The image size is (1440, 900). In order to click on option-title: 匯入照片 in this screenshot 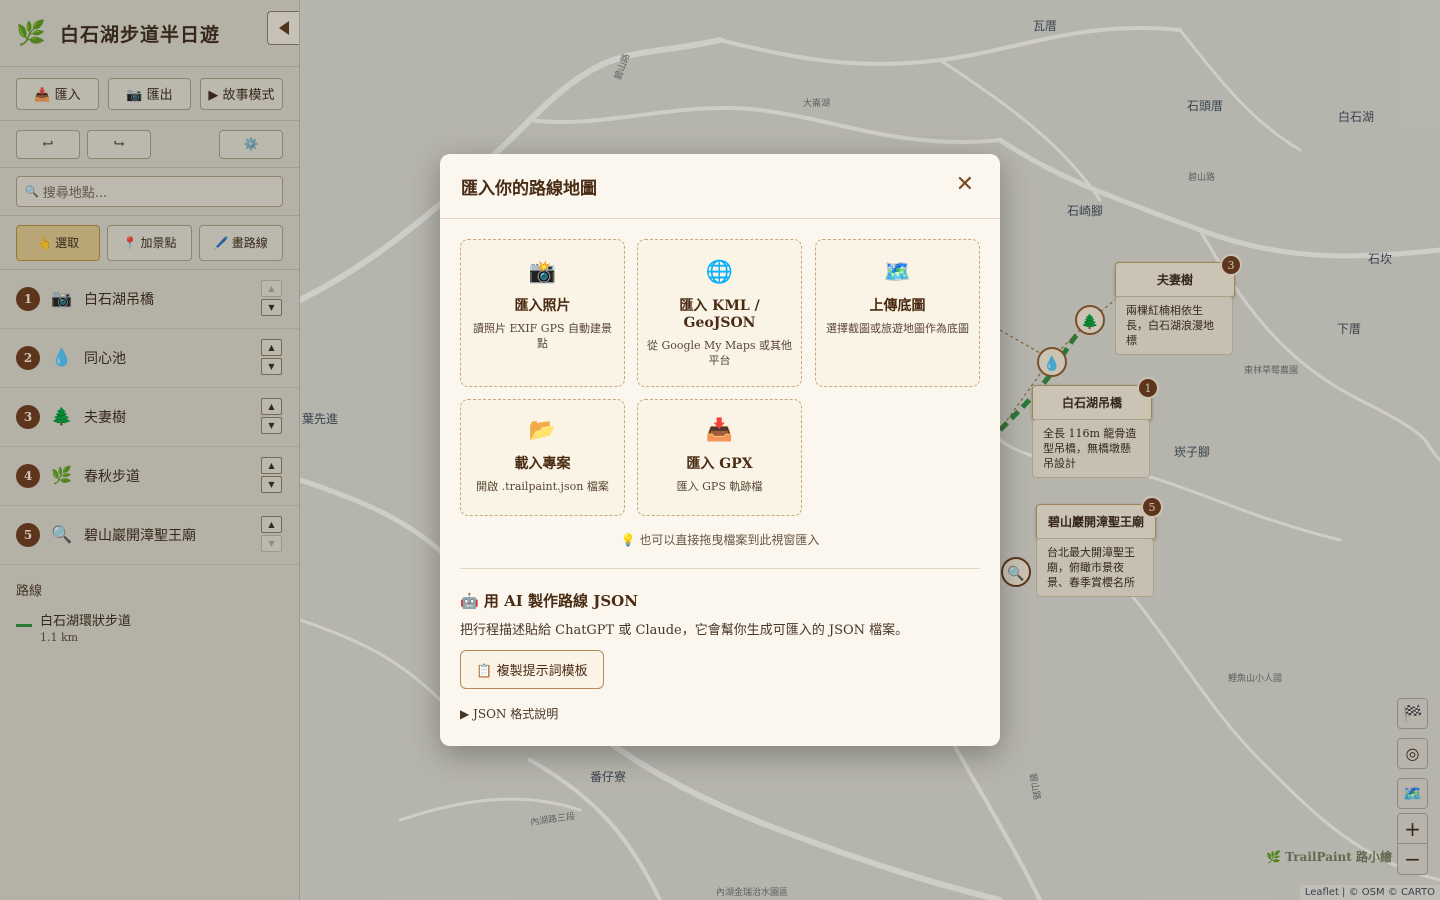, I will do `click(542, 306)`.